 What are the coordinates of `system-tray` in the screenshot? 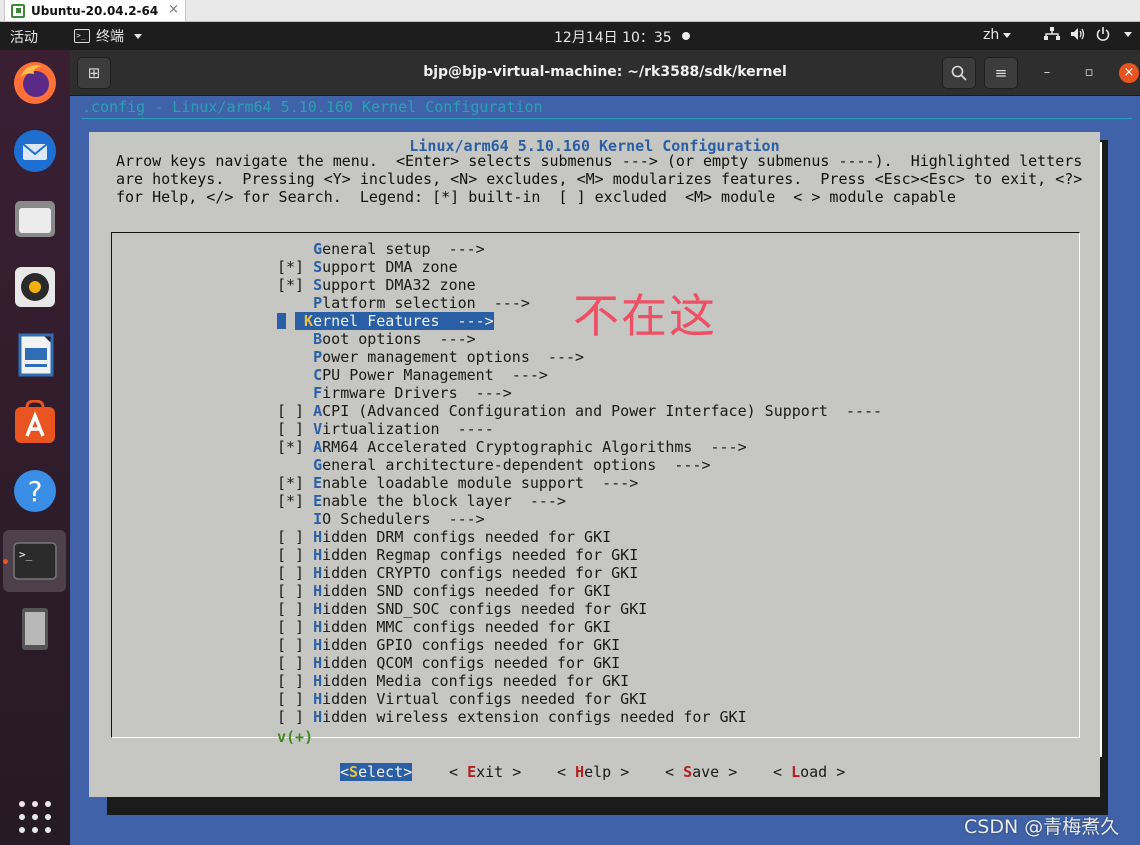 It's located at (1088, 34).